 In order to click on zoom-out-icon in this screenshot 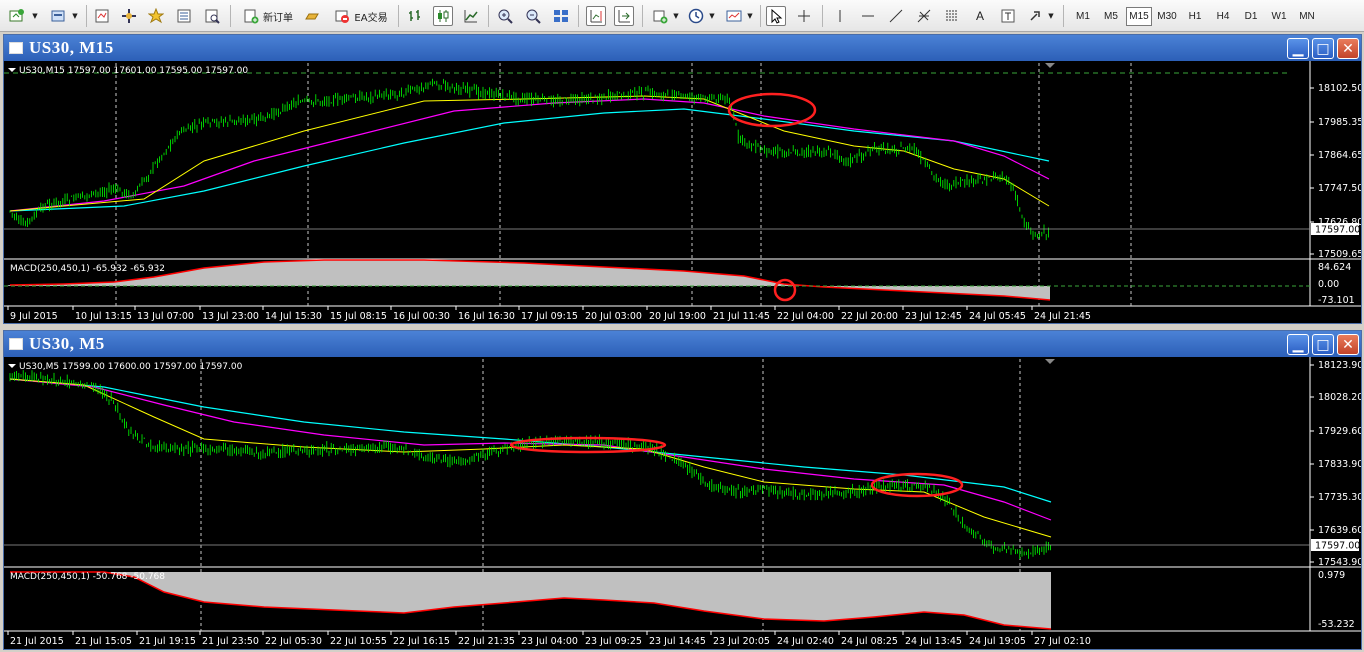, I will do `click(533, 16)`.